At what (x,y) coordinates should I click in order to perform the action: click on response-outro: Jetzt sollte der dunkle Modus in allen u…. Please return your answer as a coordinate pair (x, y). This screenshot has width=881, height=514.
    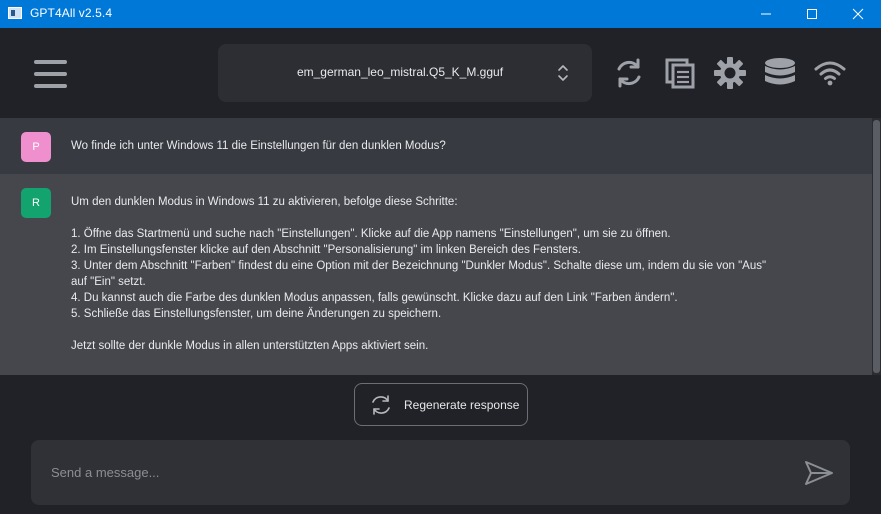
    Looking at the image, I should click on (250, 346).